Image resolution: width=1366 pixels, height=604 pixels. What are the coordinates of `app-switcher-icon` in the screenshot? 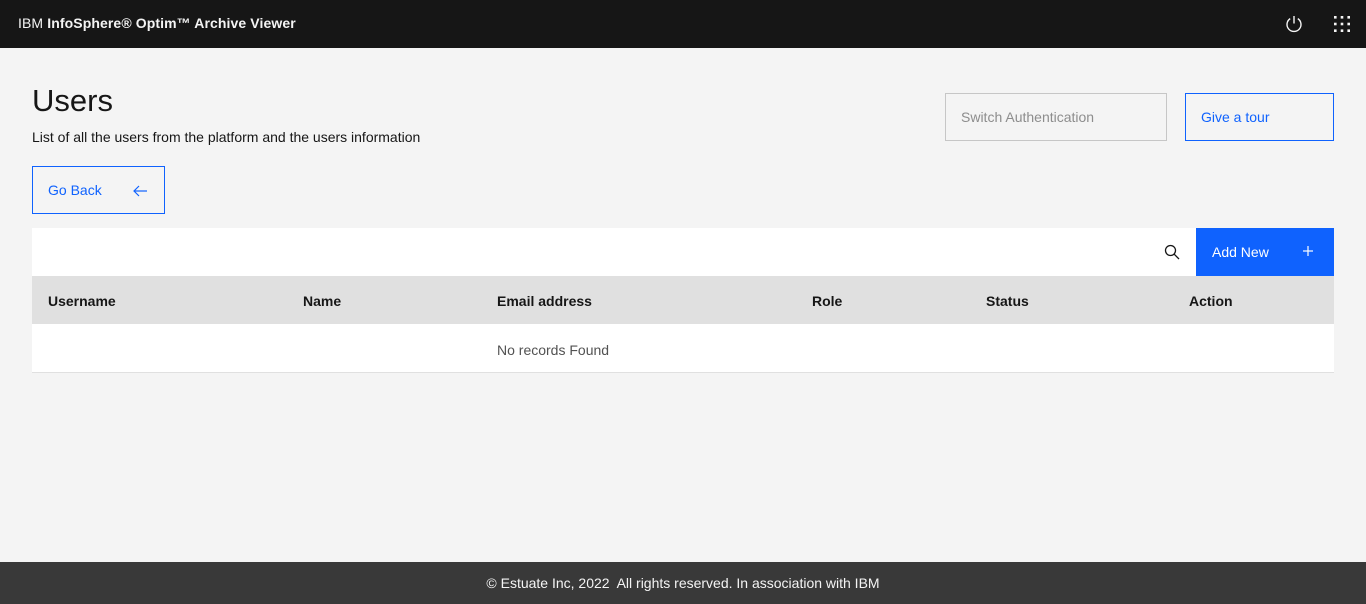 It's located at (1342, 24).